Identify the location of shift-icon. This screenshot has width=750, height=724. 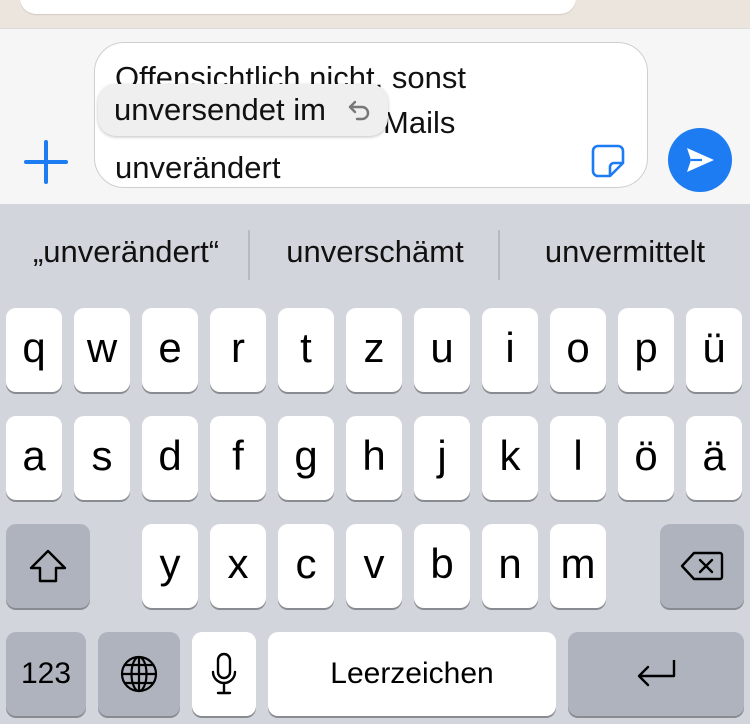
(48, 566).